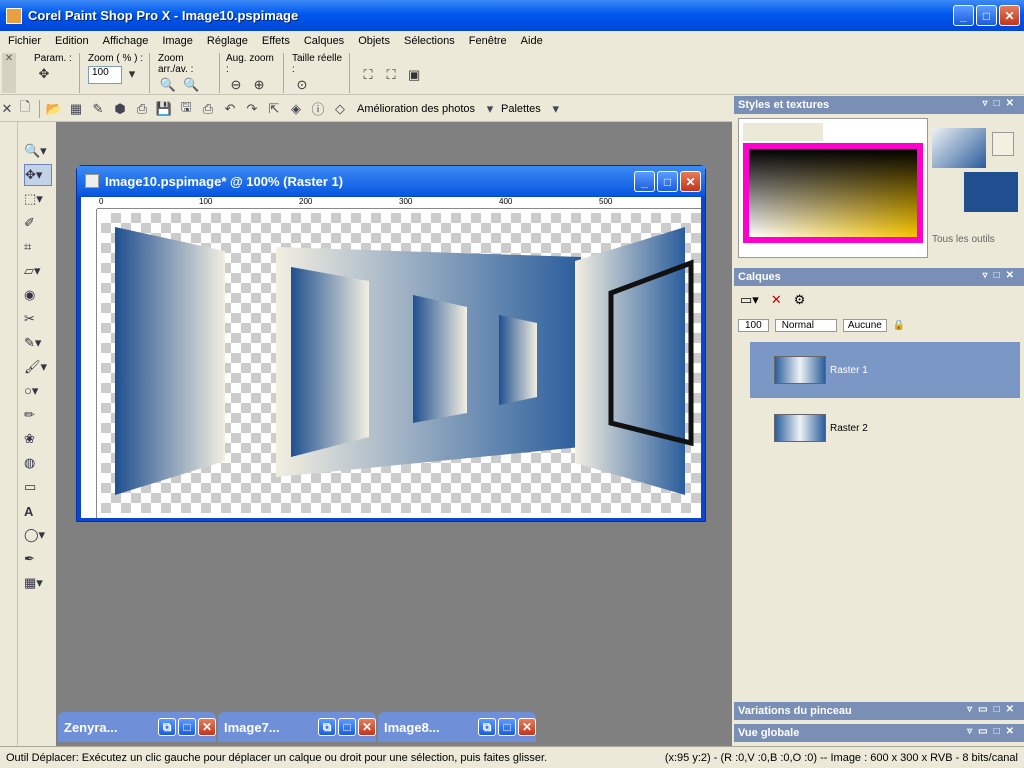 Image resolution: width=1024 pixels, height=768 pixels. I want to click on color-gradient, so click(833, 193).